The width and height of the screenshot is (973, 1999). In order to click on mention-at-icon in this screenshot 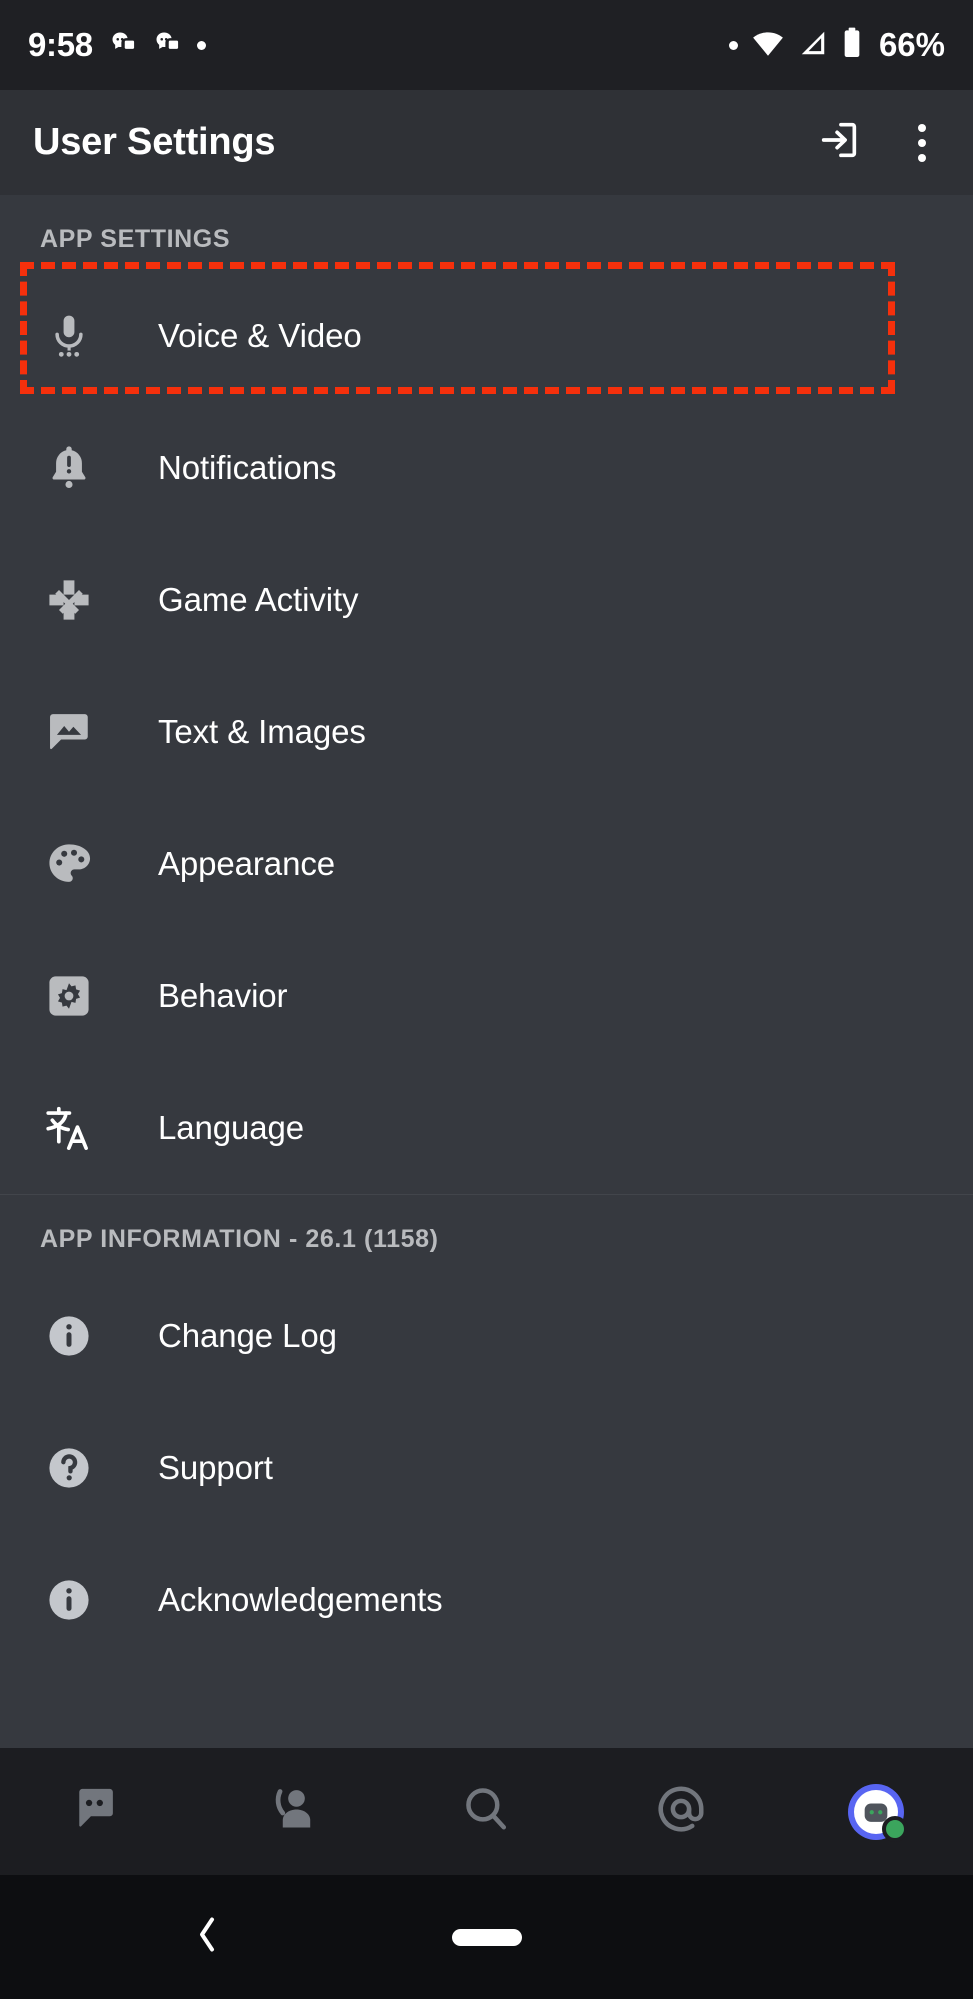, I will do `click(681, 1811)`.